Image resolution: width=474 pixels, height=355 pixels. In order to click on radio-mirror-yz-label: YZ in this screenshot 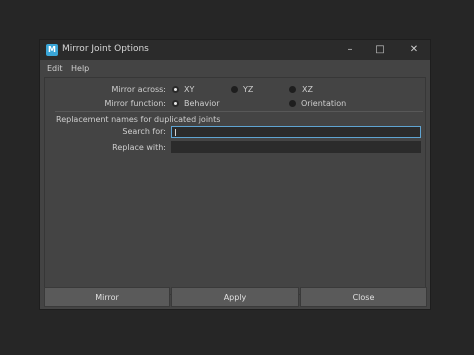, I will do `click(248, 89)`.